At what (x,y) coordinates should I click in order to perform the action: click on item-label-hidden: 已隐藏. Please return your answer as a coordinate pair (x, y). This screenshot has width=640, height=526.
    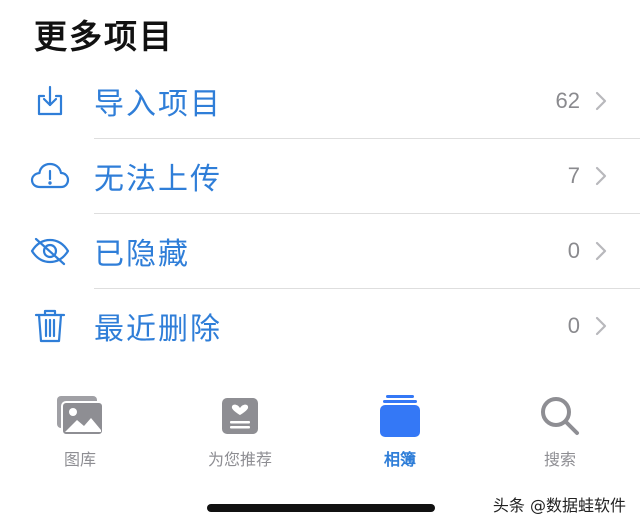
    Looking at the image, I should click on (142, 254).